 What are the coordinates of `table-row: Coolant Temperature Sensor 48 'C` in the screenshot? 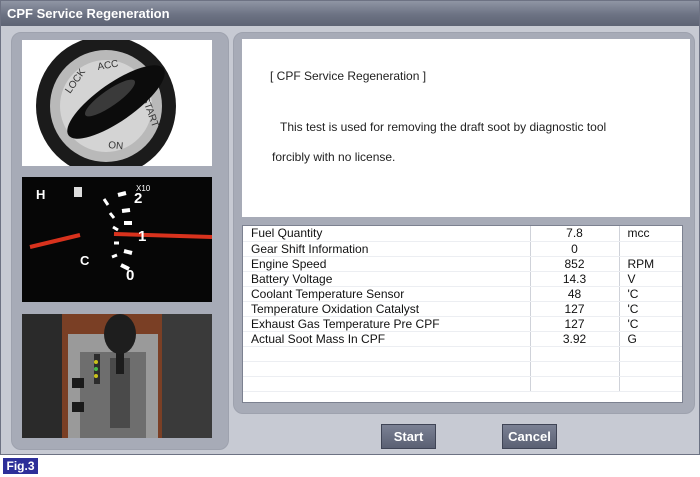 It's located at (462, 294).